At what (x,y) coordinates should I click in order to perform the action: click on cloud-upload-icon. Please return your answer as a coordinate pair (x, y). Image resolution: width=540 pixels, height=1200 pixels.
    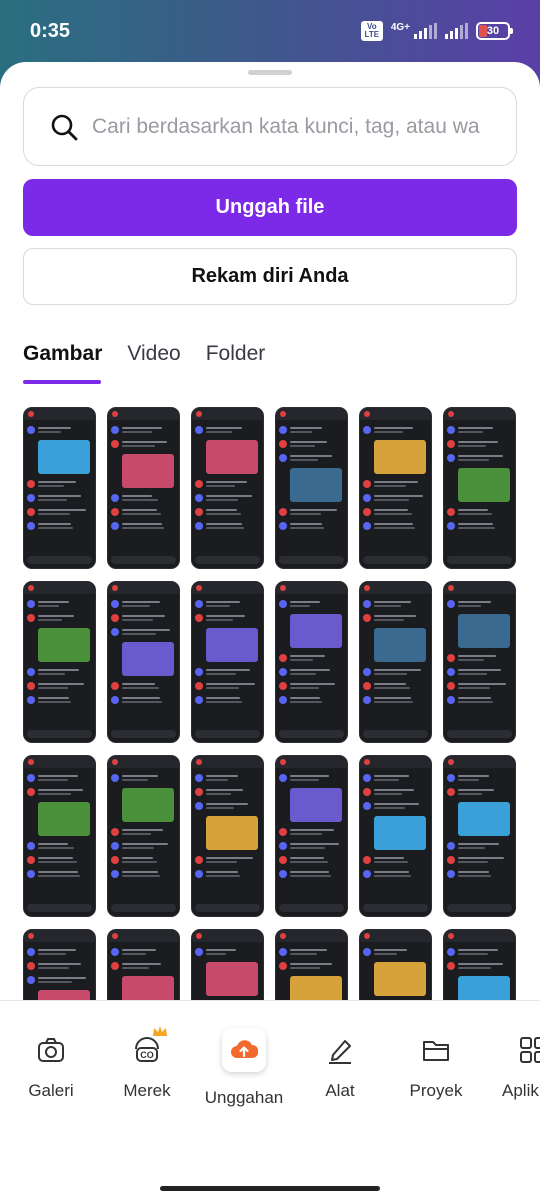
    Looking at the image, I should click on (244, 1049).